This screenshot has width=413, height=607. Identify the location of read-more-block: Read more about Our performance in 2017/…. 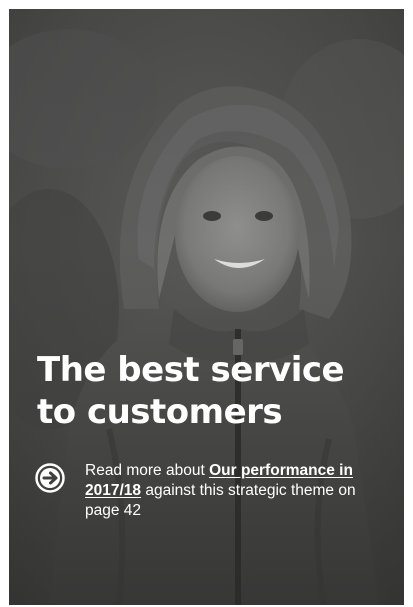
(207, 491).